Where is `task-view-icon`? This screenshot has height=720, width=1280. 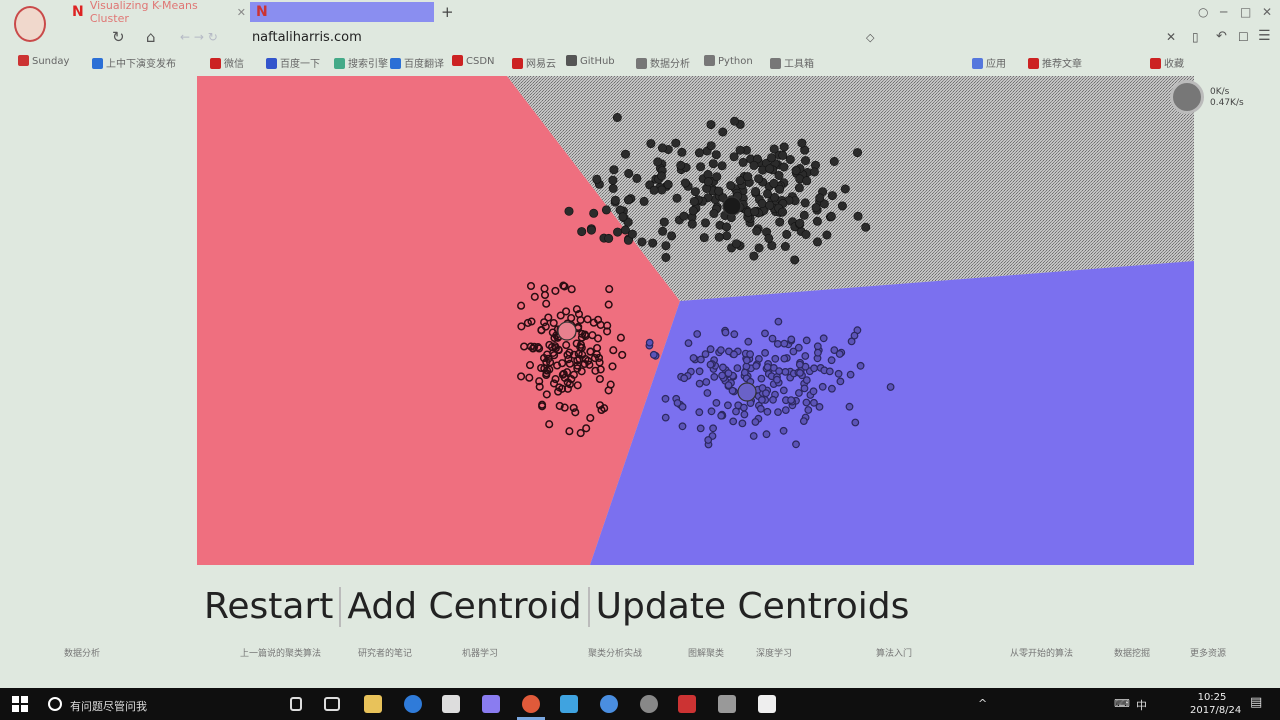 task-view-icon is located at coordinates (332, 704).